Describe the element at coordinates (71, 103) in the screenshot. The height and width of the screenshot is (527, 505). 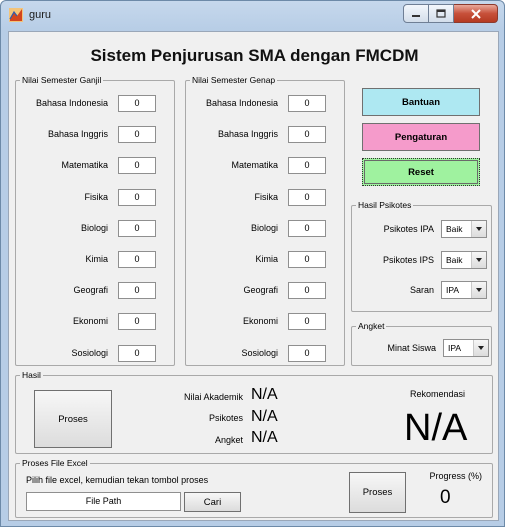
I see `ganjil-label-0: Bahasa Indonesia` at that location.